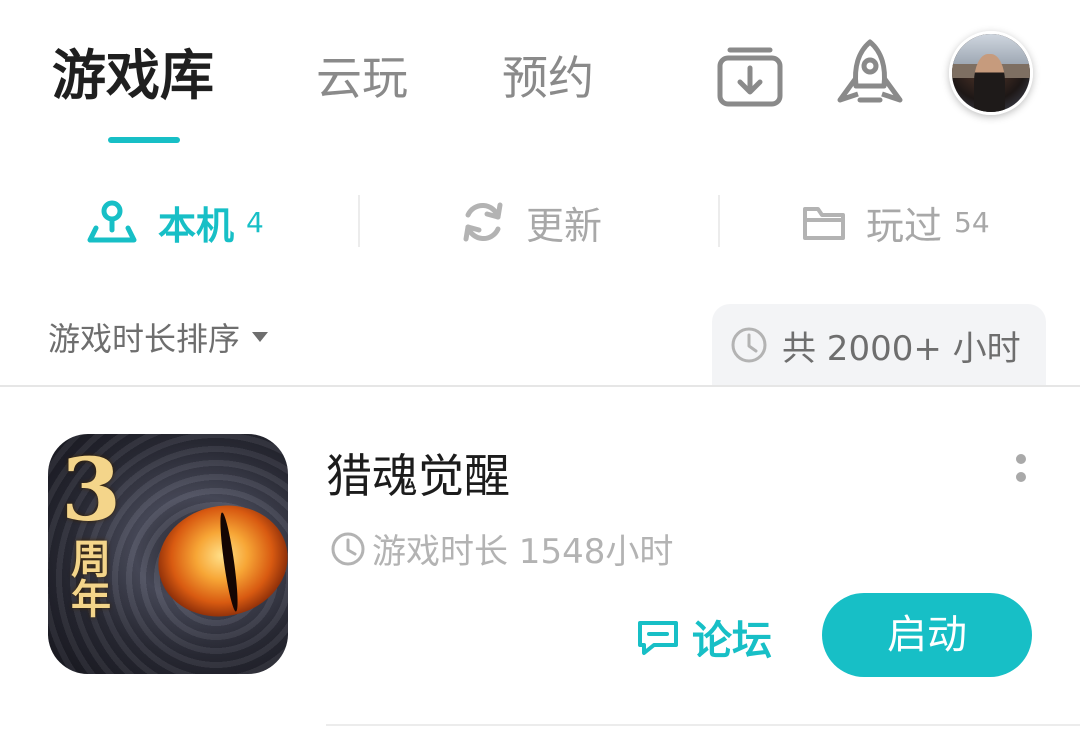 The width and height of the screenshot is (1080, 732). What do you see at coordinates (196, 225) in the screenshot?
I see `filter-local-label: 本机` at bounding box center [196, 225].